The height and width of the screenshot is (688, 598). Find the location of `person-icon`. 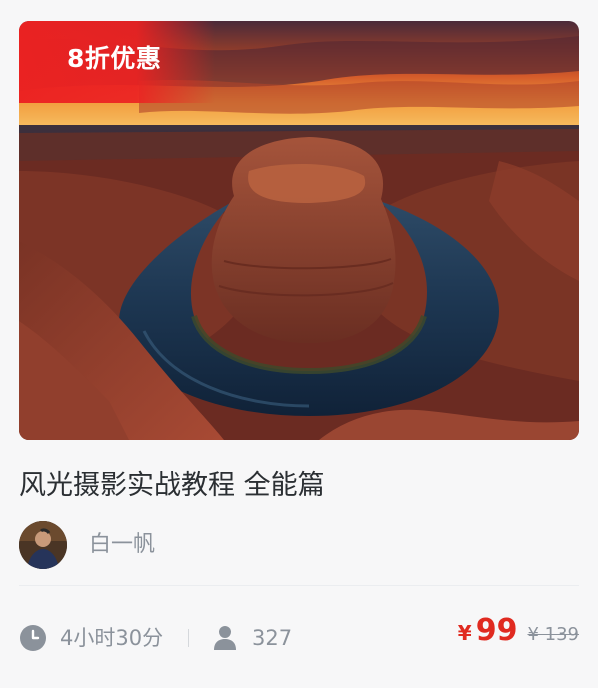

person-icon is located at coordinates (225, 638).